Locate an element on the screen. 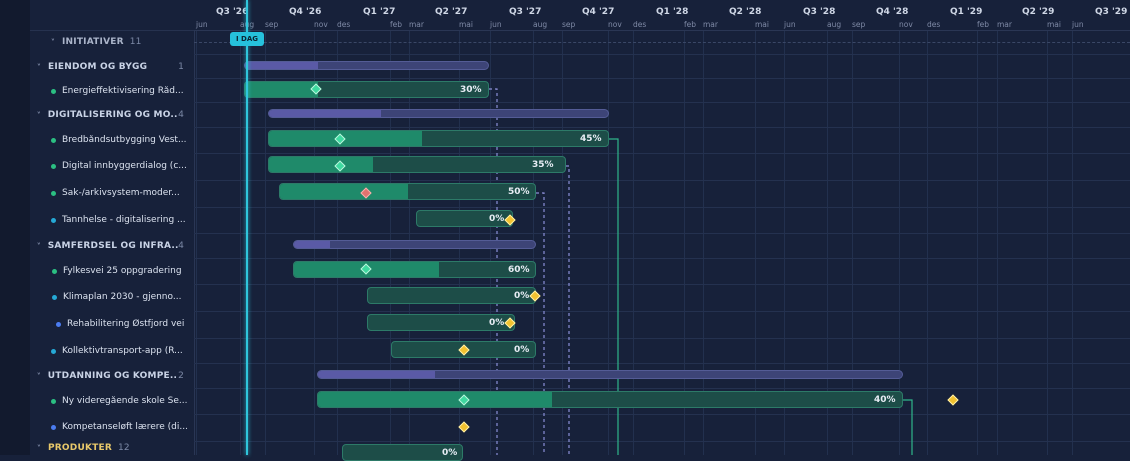 The width and height of the screenshot is (1130, 461). today-badge: I DAG is located at coordinates (247, 39).